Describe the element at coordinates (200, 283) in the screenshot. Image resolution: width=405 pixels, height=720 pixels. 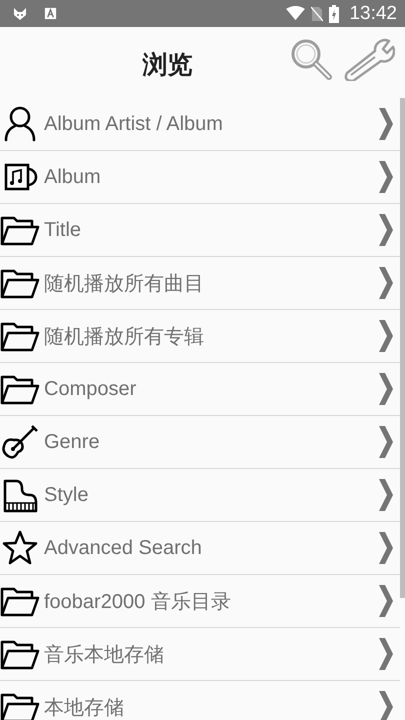
I see `browse-item: 随机播放所有曲目` at that location.